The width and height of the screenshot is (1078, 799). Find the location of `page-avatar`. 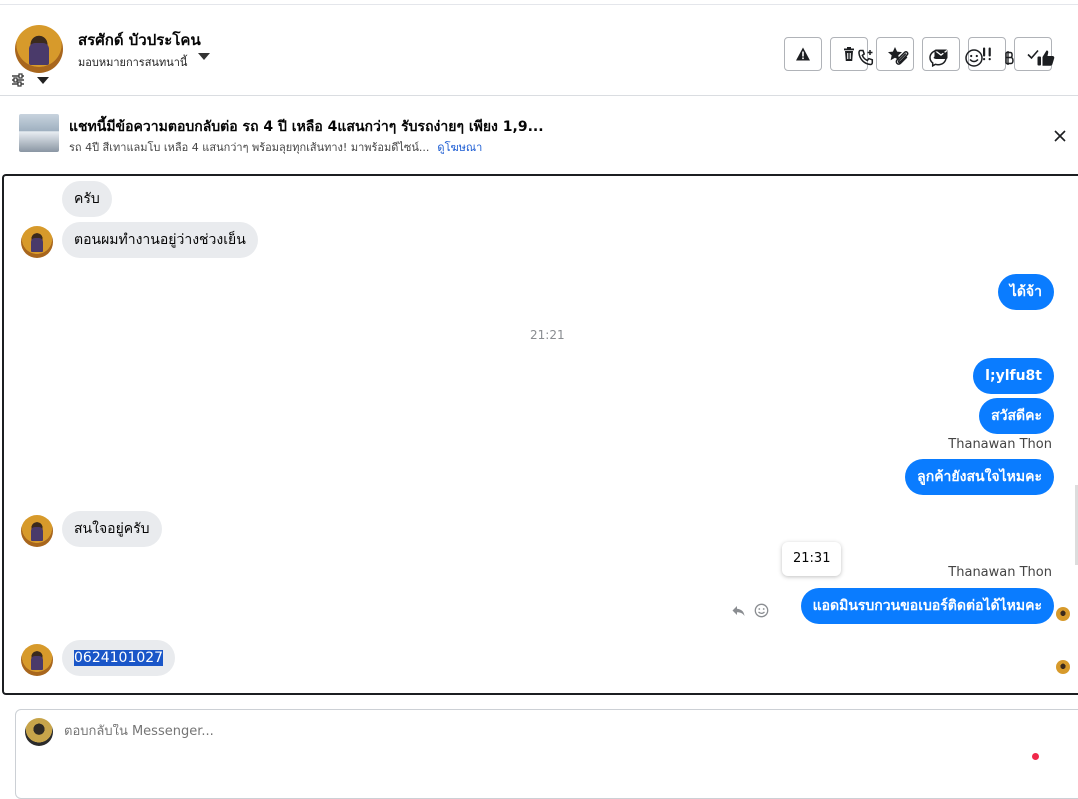

page-avatar is located at coordinates (39, 732).